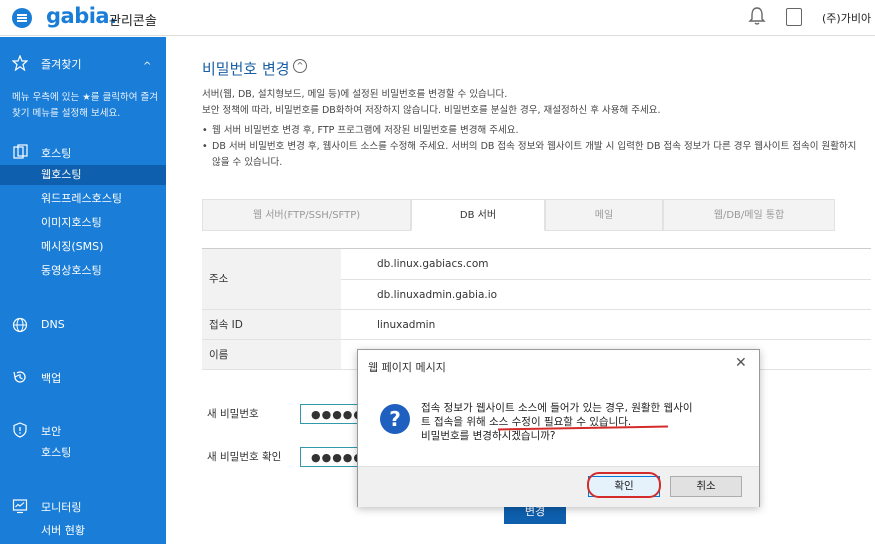  Describe the element at coordinates (56, 153) in the screenshot. I see `sidebar-hosting: 호스팅` at that location.